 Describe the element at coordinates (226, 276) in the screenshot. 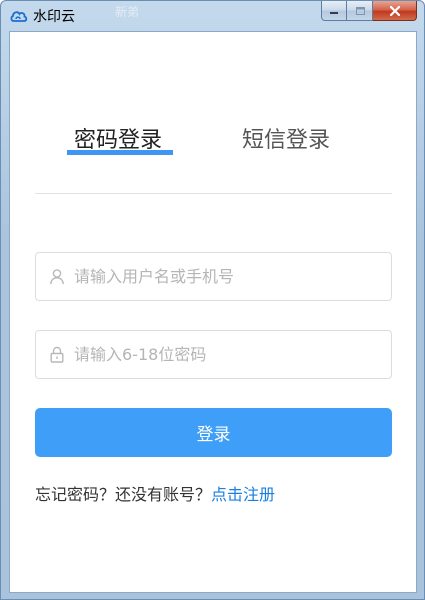

I see `username-input` at that location.